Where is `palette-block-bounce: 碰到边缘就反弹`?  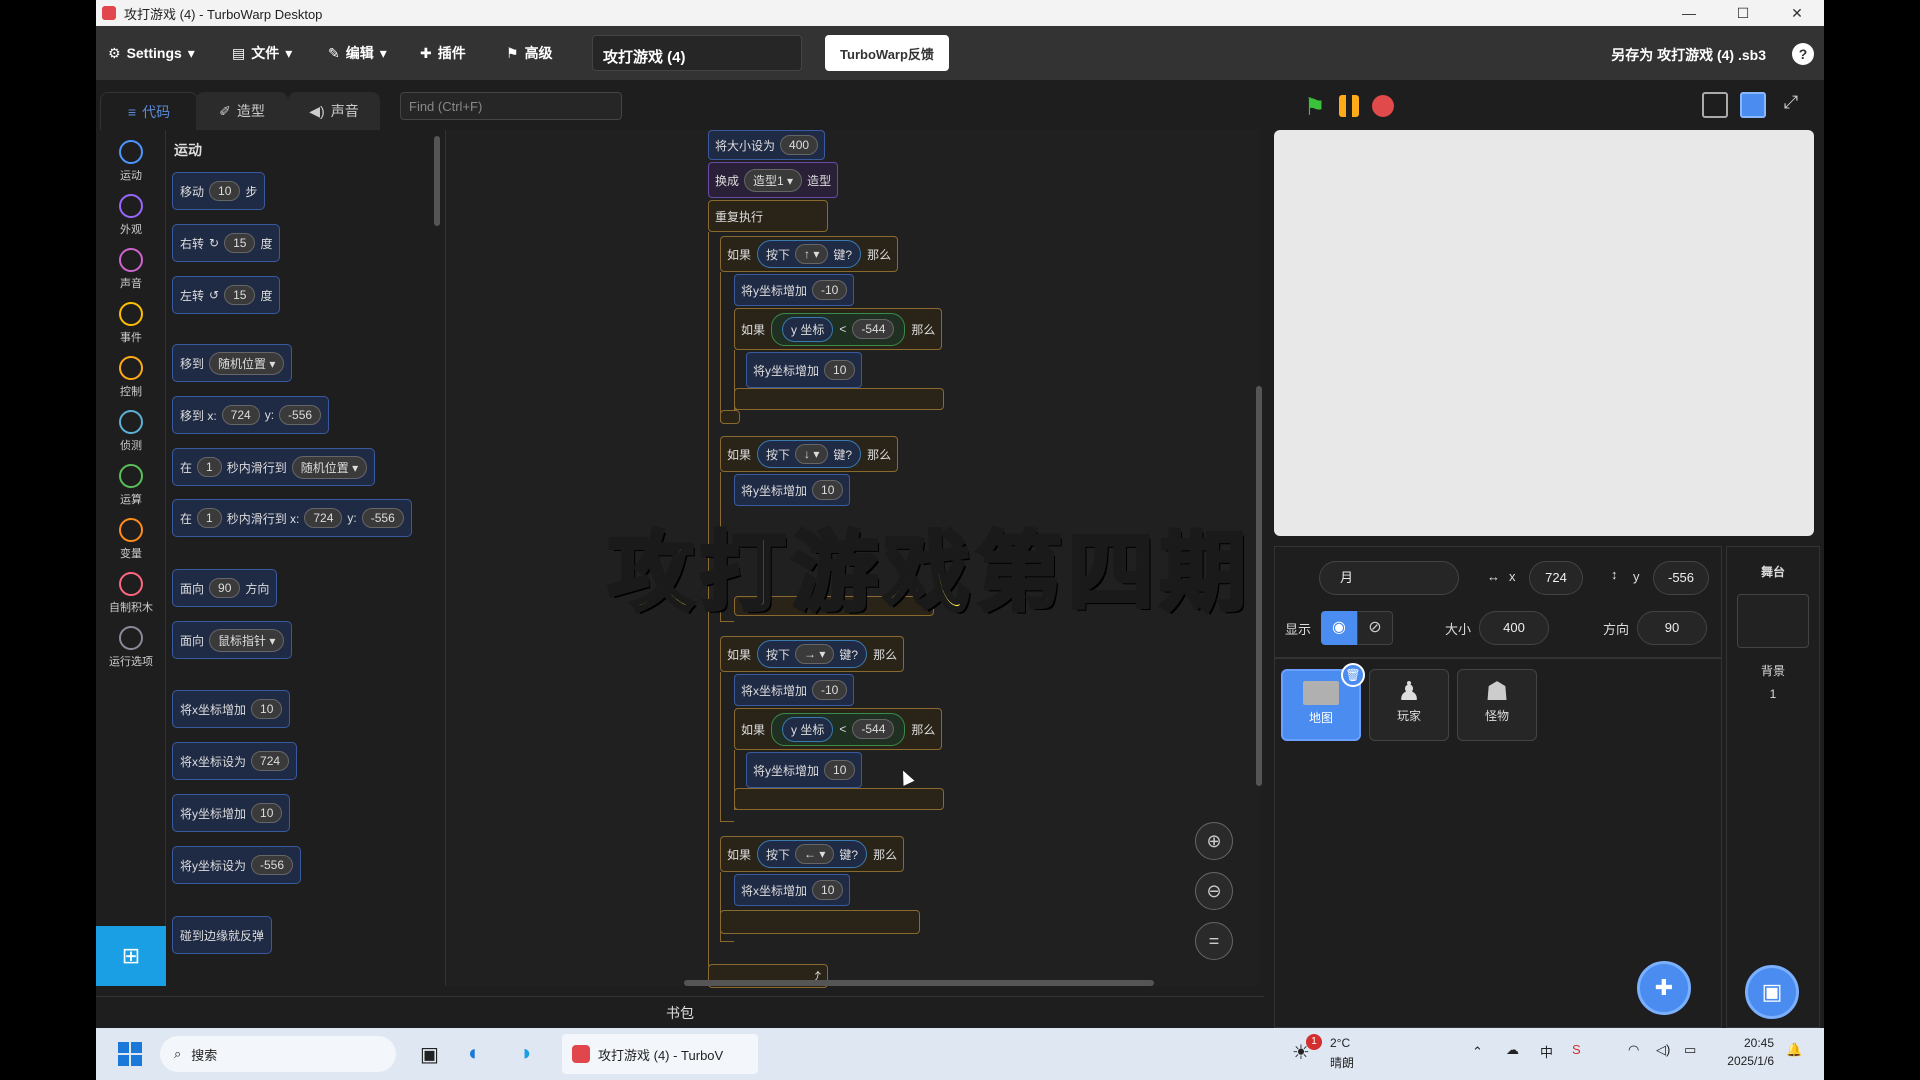 palette-block-bounce: 碰到边缘就反弹 is located at coordinates (222, 935).